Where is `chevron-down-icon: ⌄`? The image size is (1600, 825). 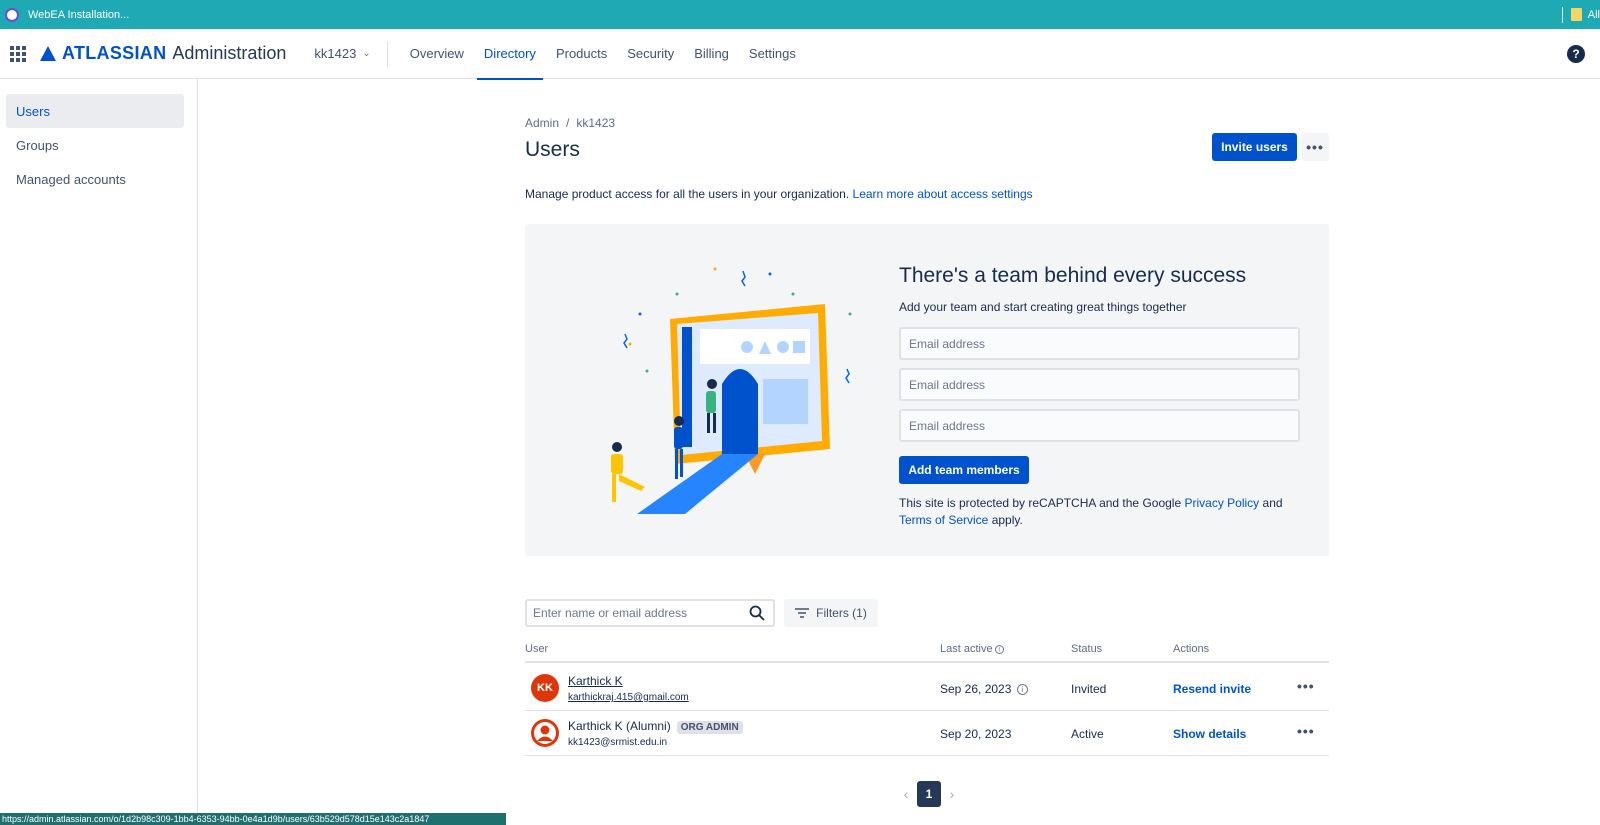
chevron-down-icon: ⌄ is located at coordinates (366, 53).